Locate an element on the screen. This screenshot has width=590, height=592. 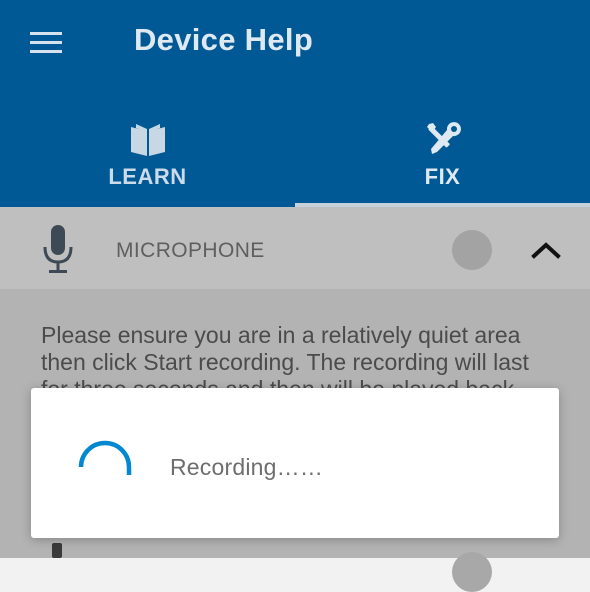
tab-learn: LEARN is located at coordinates (147, 159).